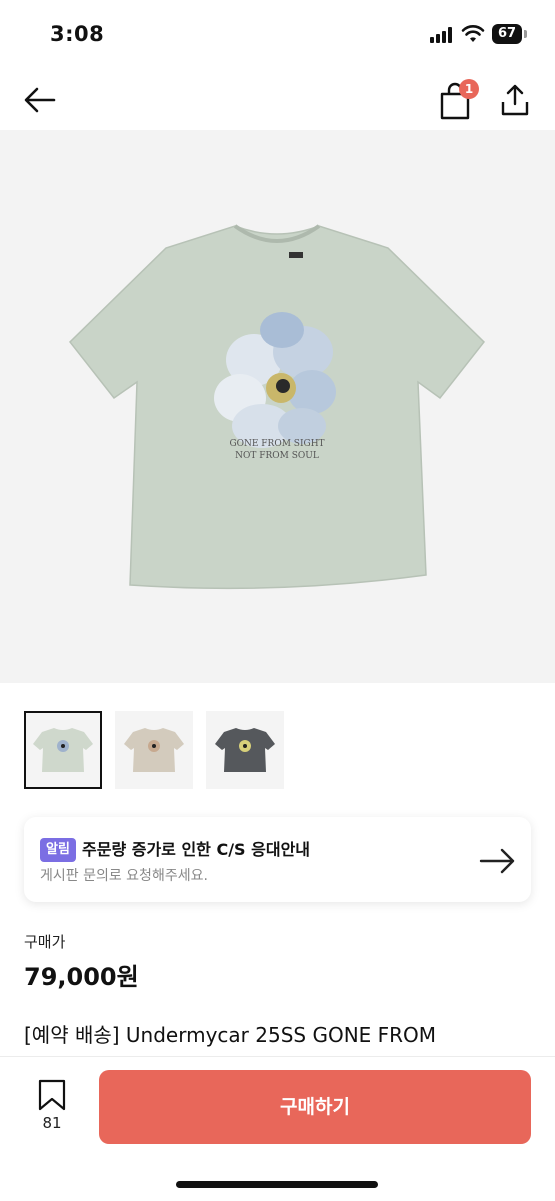 The height and width of the screenshot is (1201, 555). I want to click on status-time: 3:08, so click(77, 34).